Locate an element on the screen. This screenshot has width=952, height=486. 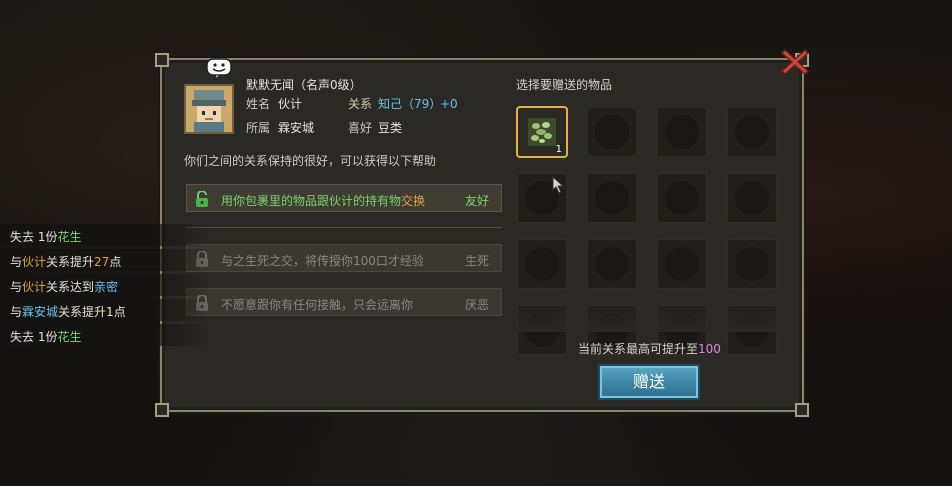
gift-grid-title: 选择要赠送的物品 is located at coordinates (564, 85).